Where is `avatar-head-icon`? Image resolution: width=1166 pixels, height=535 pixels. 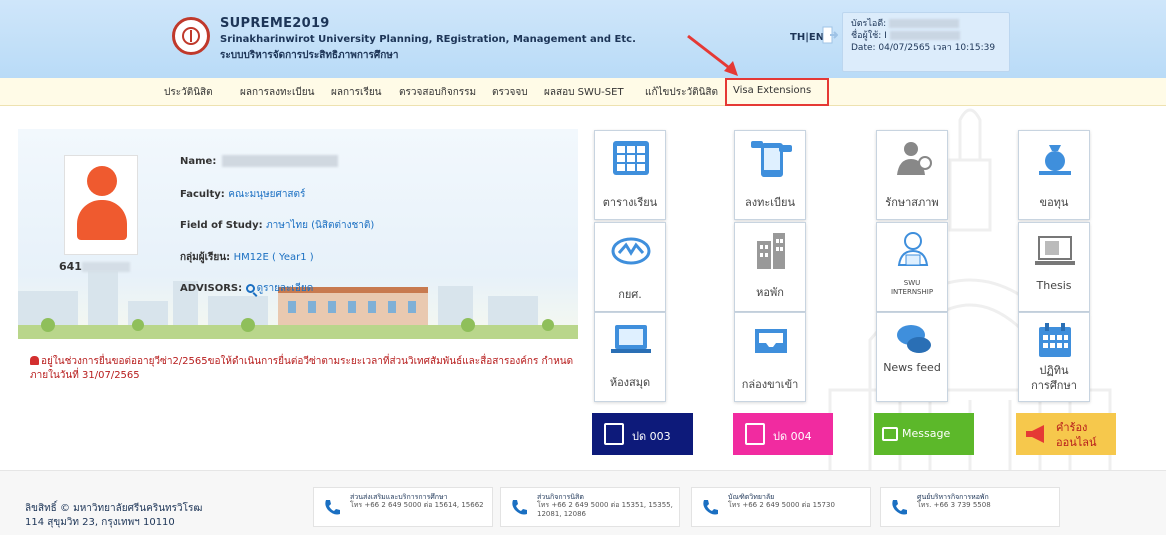 avatar-head-icon is located at coordinates (102, 181).